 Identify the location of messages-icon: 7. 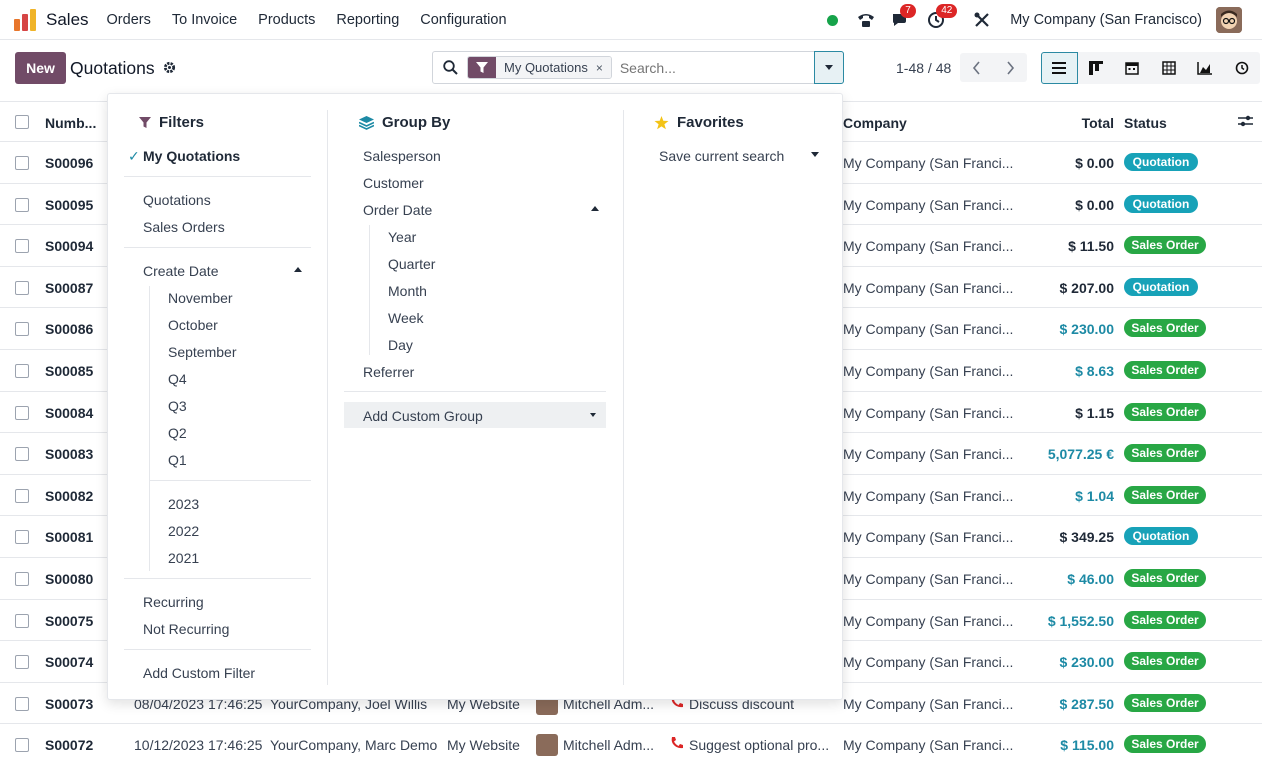
(902, 18).